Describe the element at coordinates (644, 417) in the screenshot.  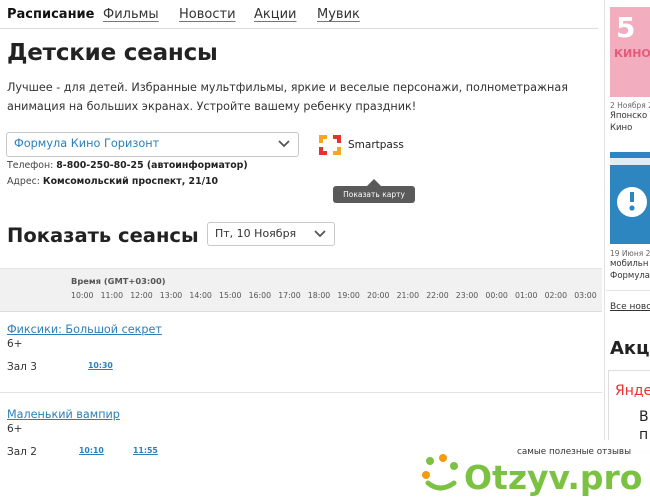
I see `ad-text: В` at that location.